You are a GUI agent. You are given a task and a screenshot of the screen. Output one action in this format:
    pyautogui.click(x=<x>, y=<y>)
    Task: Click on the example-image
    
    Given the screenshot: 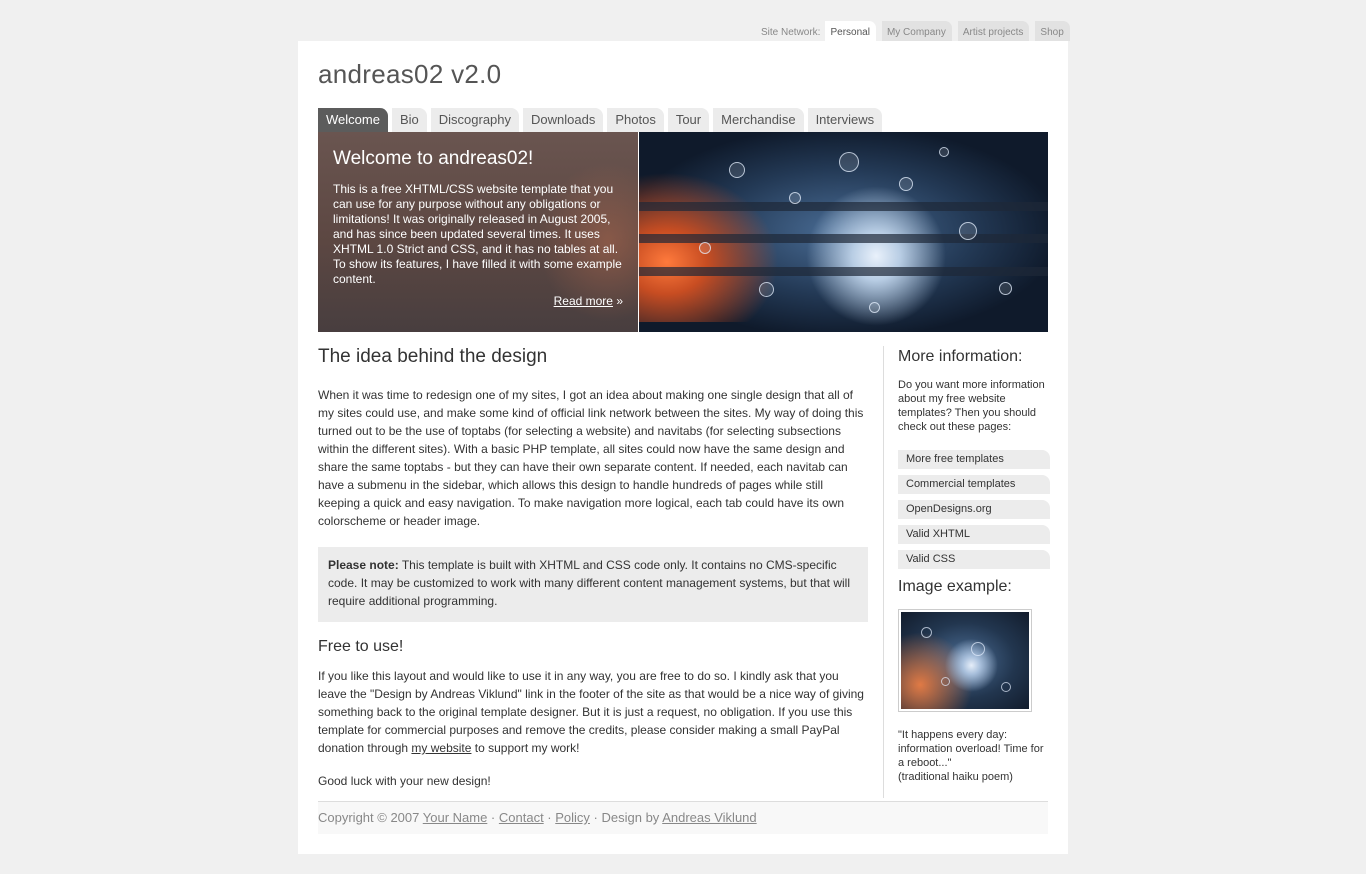 What is the action you would take?
    pyautogui.click(x=965, y=660)
    